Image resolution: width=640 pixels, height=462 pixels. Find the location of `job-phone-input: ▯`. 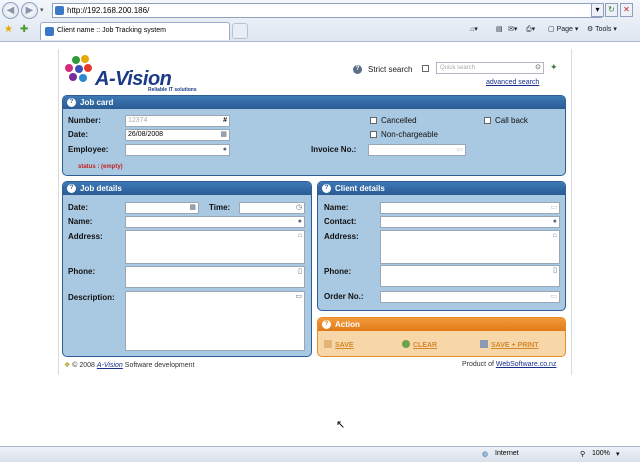

job-phone-input: ▯ is located at coordinates (215, 277).